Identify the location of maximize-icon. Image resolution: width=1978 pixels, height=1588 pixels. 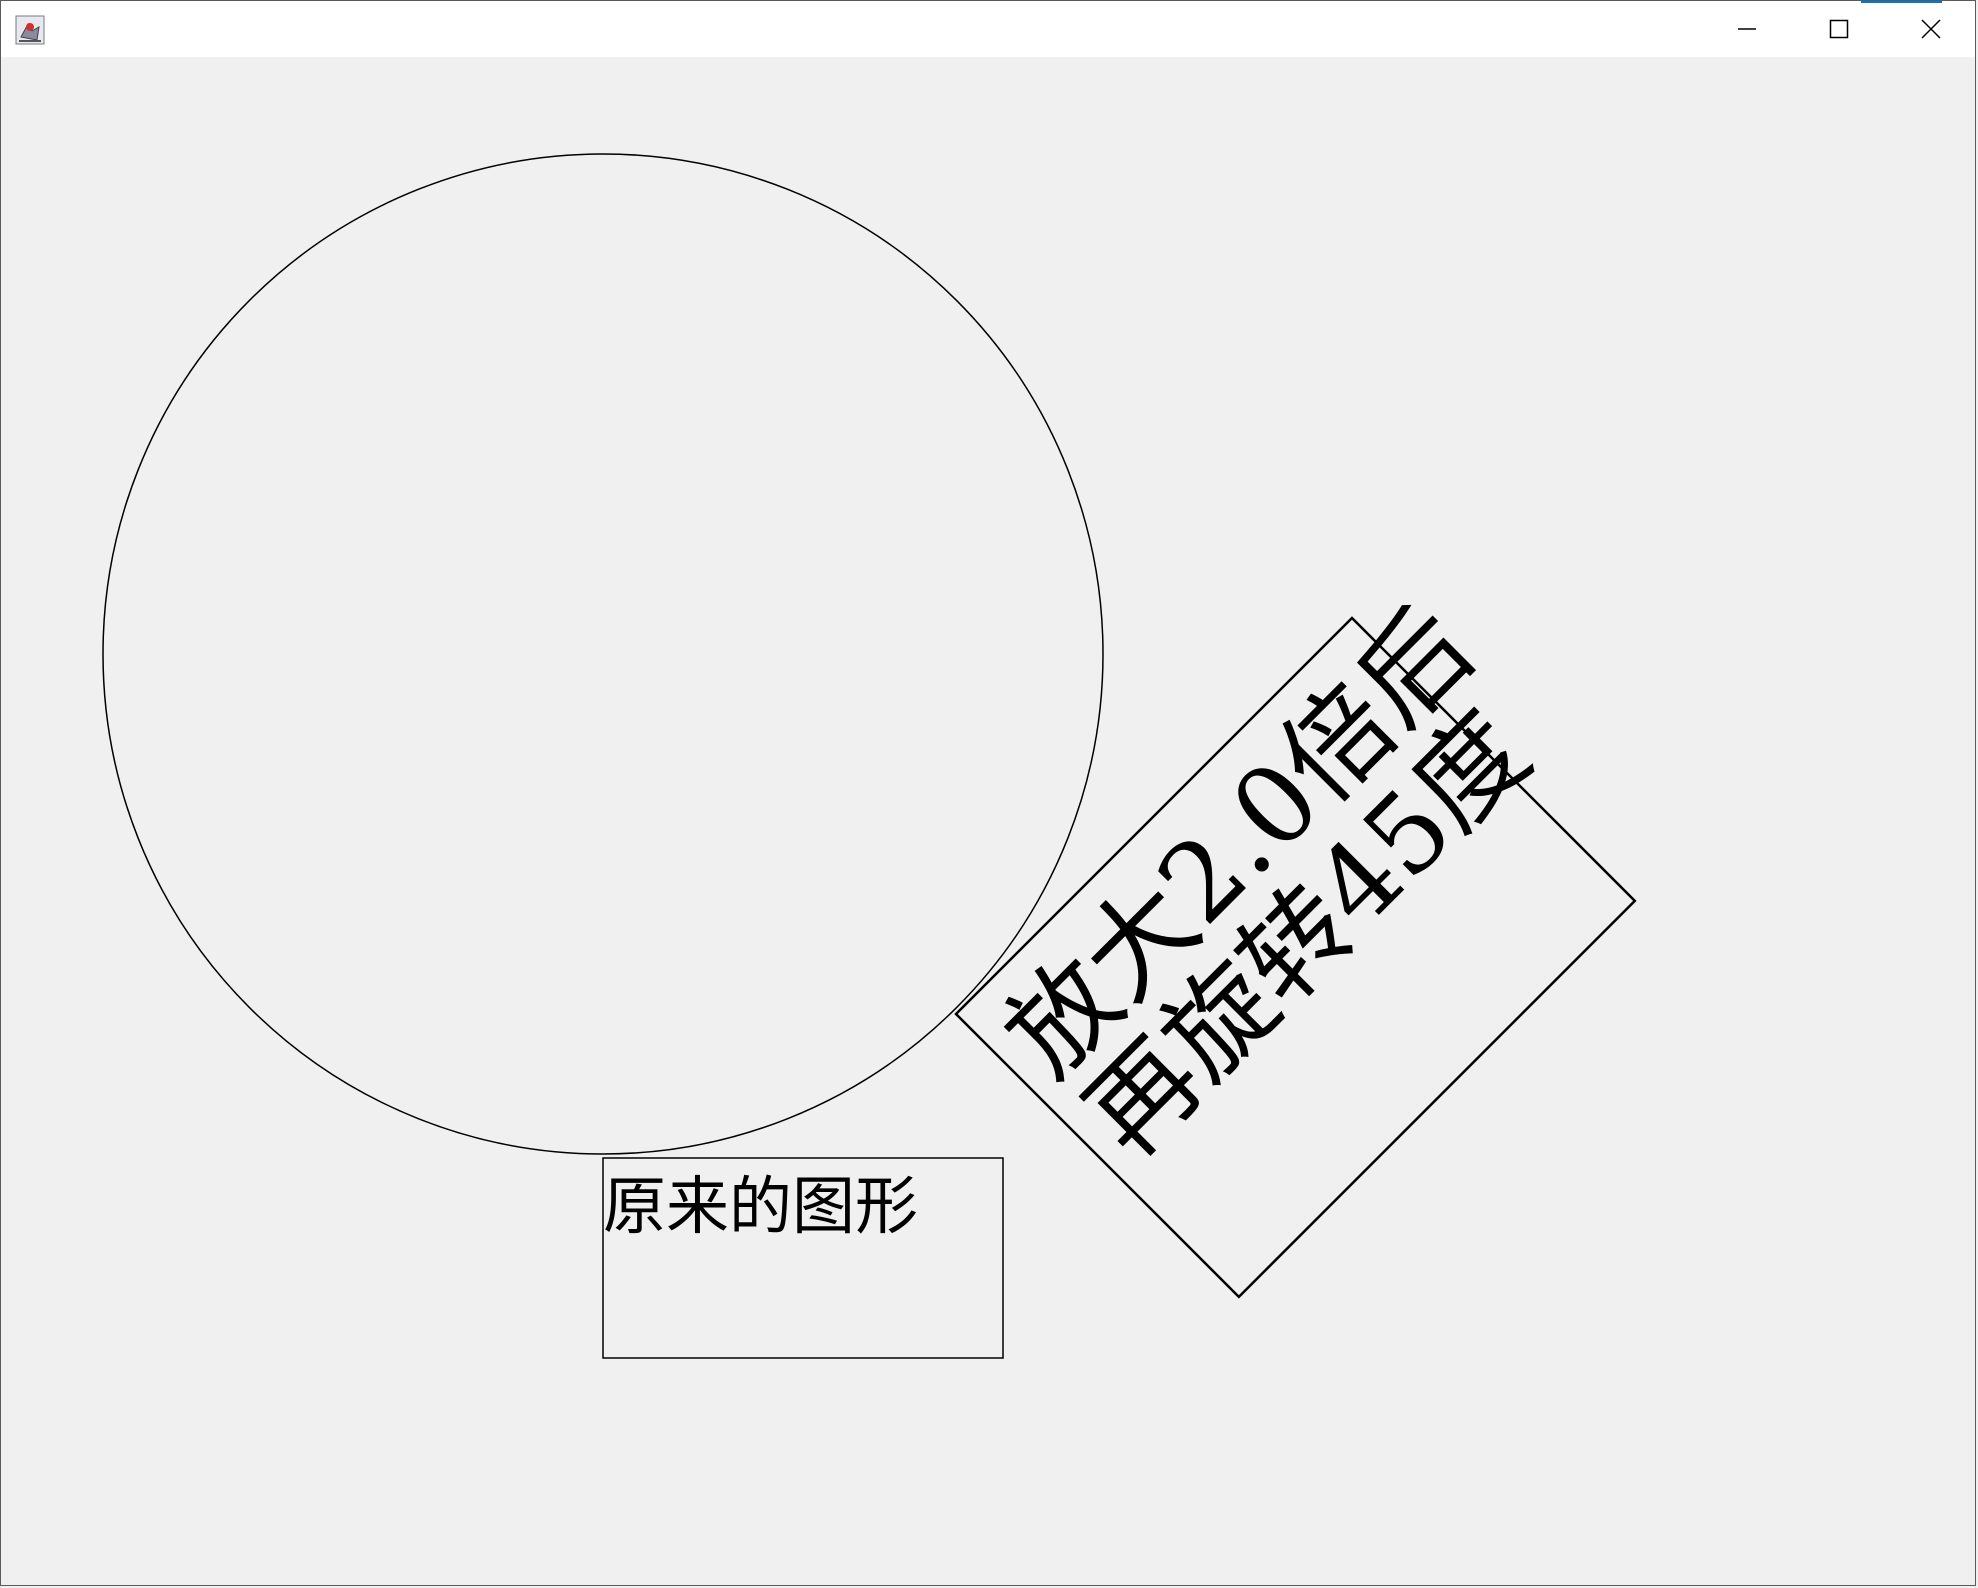
(1839, 29).